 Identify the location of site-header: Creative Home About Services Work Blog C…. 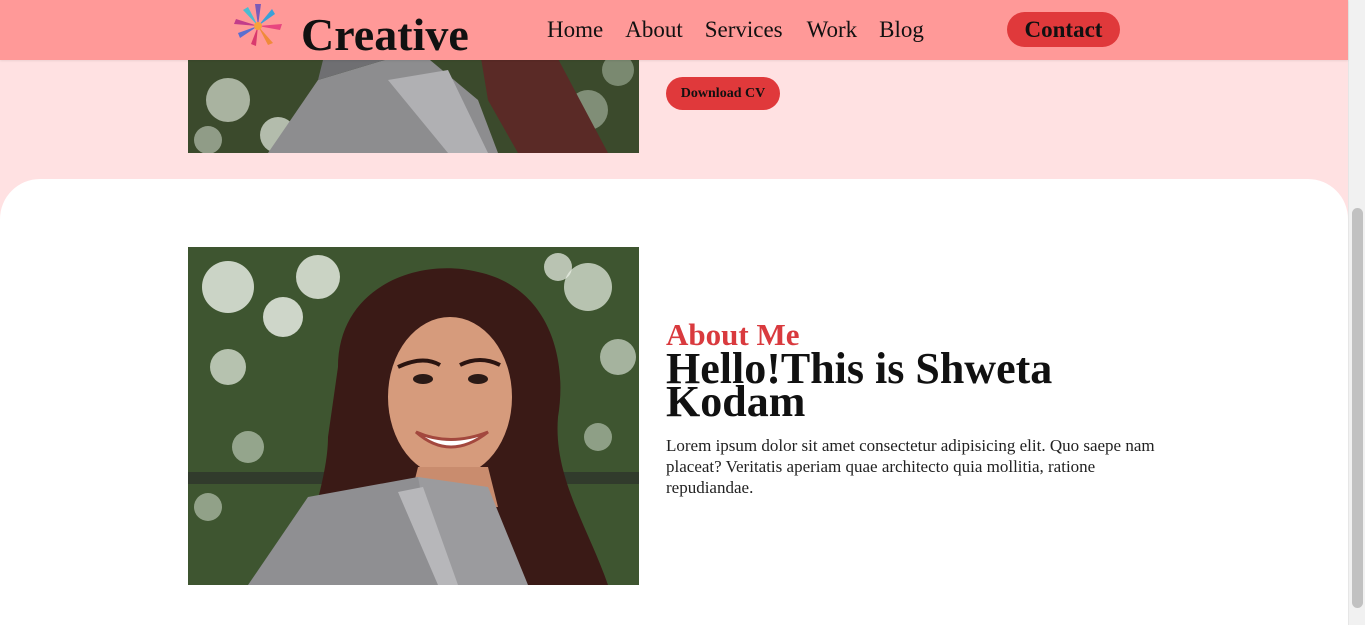
(674, 30).